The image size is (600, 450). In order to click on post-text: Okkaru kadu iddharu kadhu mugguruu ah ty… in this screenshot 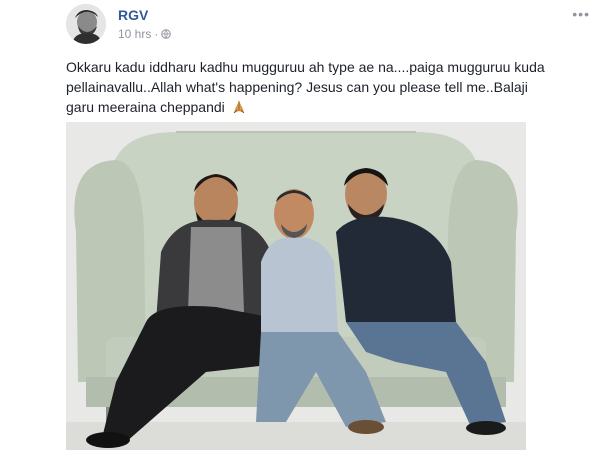, I will do `click(305, 87)`.